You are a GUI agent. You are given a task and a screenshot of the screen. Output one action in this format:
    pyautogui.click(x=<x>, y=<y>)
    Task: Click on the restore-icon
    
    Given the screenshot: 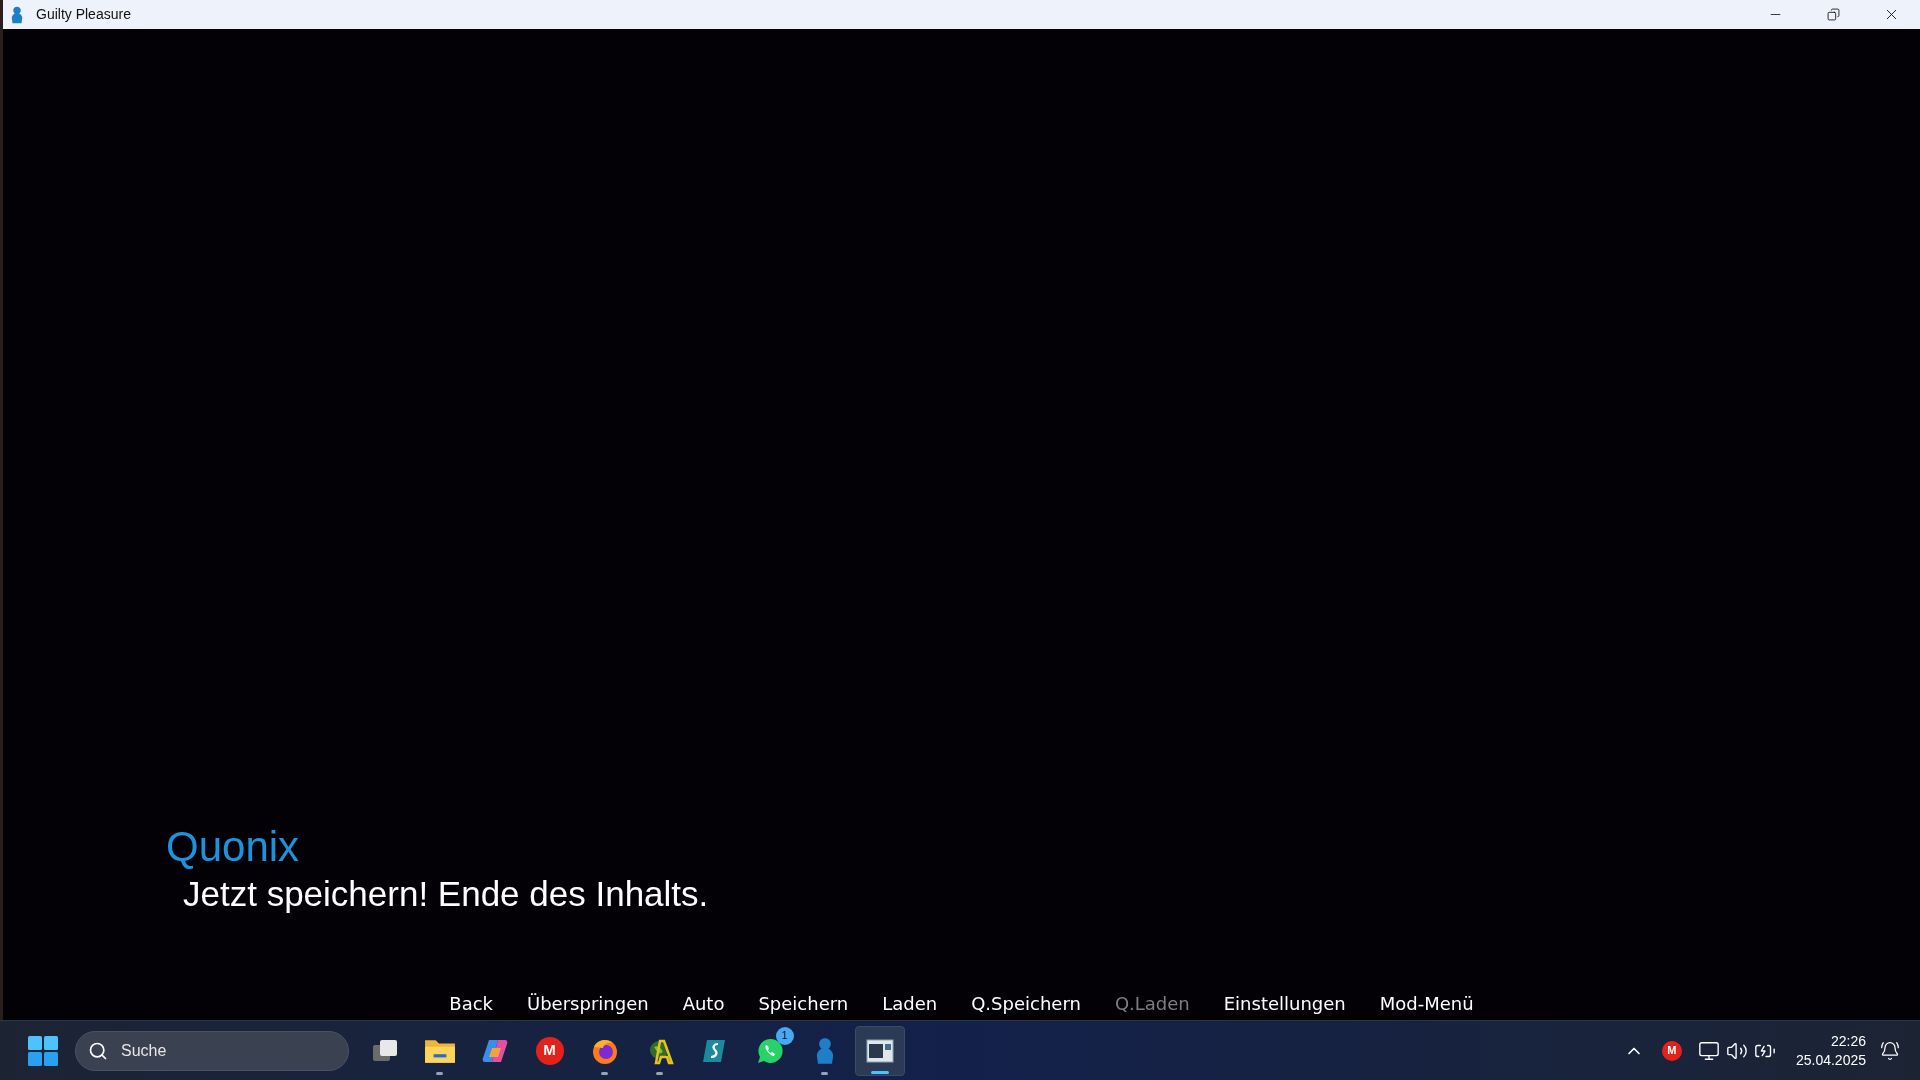 What is the action you would take?
    pyautogui.click(x=1833, y=14)
    